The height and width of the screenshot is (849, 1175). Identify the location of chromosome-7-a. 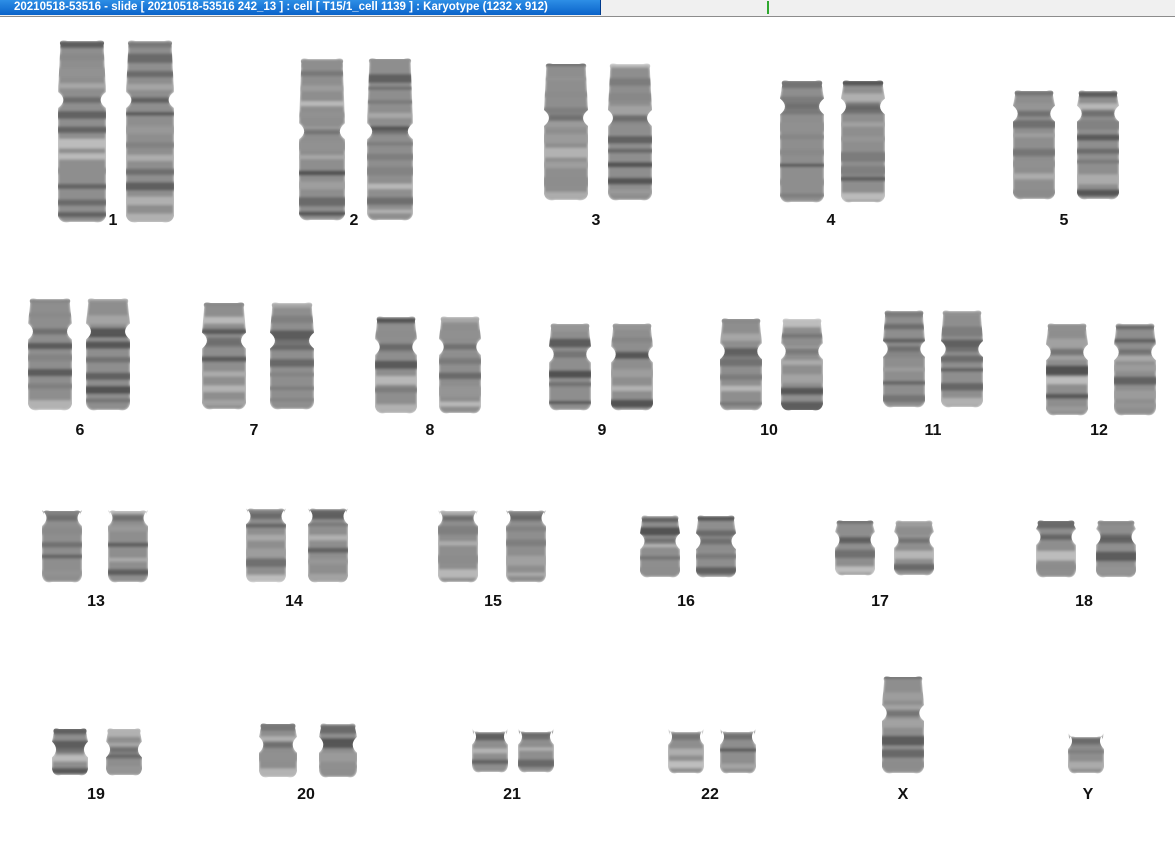
(224, 356).